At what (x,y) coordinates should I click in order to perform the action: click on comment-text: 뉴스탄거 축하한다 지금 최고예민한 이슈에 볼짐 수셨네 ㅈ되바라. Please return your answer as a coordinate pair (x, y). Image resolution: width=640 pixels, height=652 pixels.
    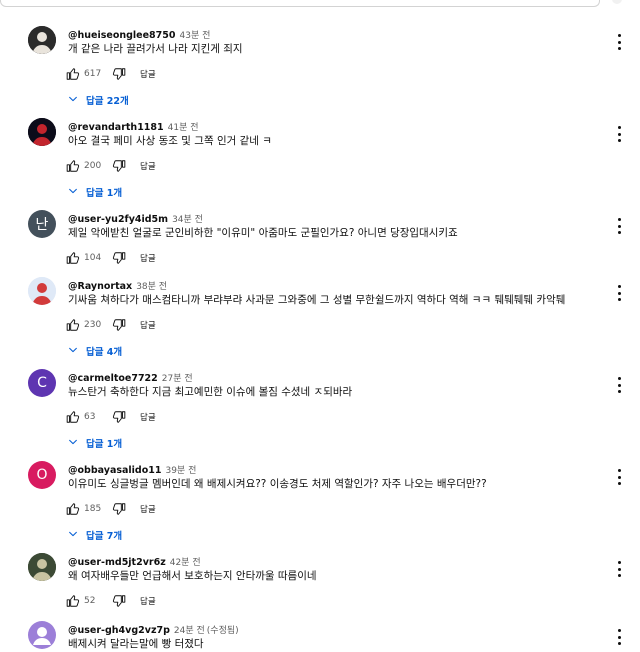
    Looking at the image, I should click on (210, 392).